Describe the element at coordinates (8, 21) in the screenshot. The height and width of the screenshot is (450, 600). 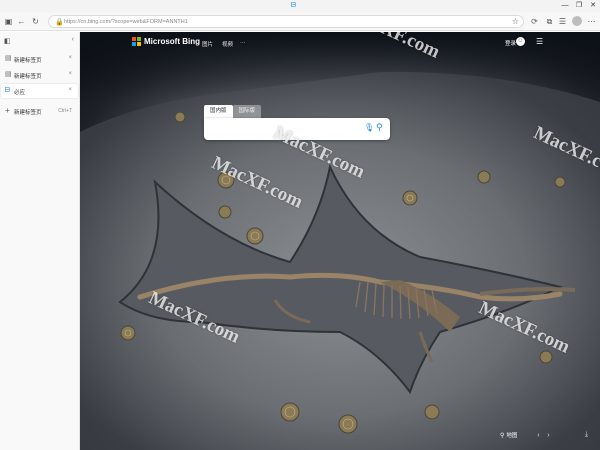
I see `tab-actions-icon: ▣` at that location.